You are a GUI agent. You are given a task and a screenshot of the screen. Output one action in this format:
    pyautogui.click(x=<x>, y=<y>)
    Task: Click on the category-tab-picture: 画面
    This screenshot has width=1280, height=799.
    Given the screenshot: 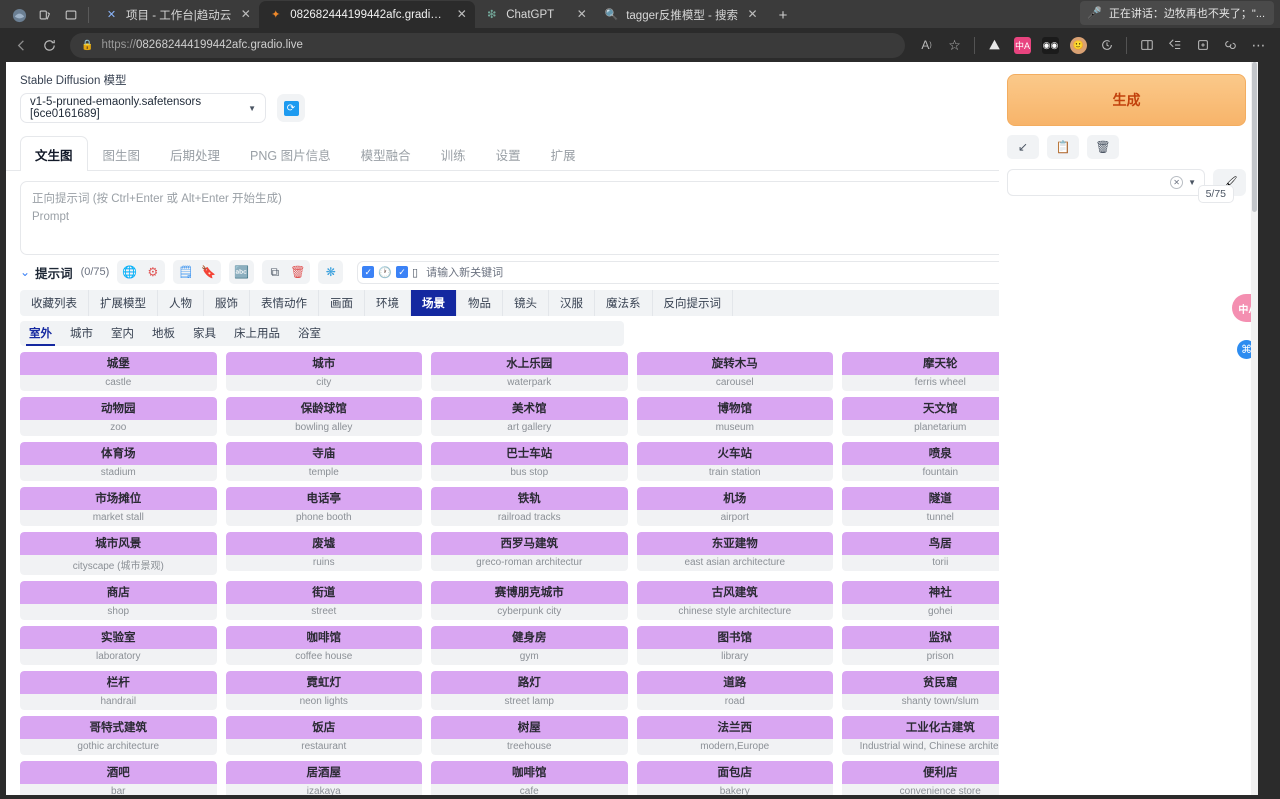 What is the action you would take?
    pyautogui.click(x=342, y=303)
    